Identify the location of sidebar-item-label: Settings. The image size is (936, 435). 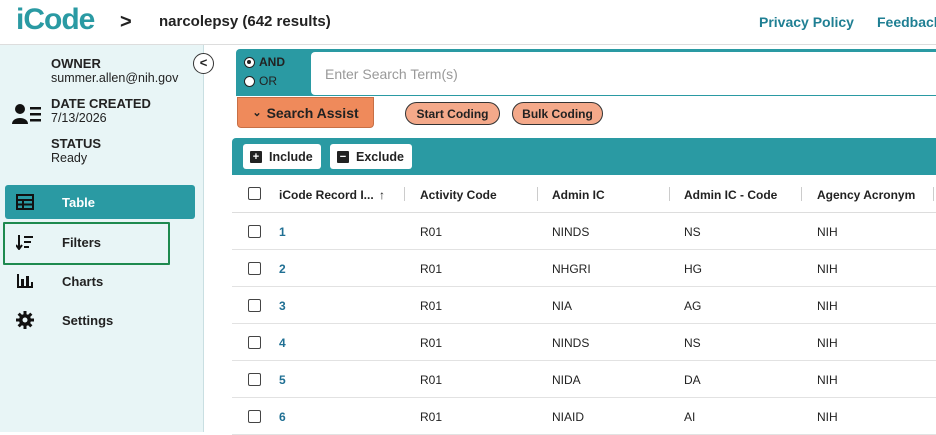
(88, 320).